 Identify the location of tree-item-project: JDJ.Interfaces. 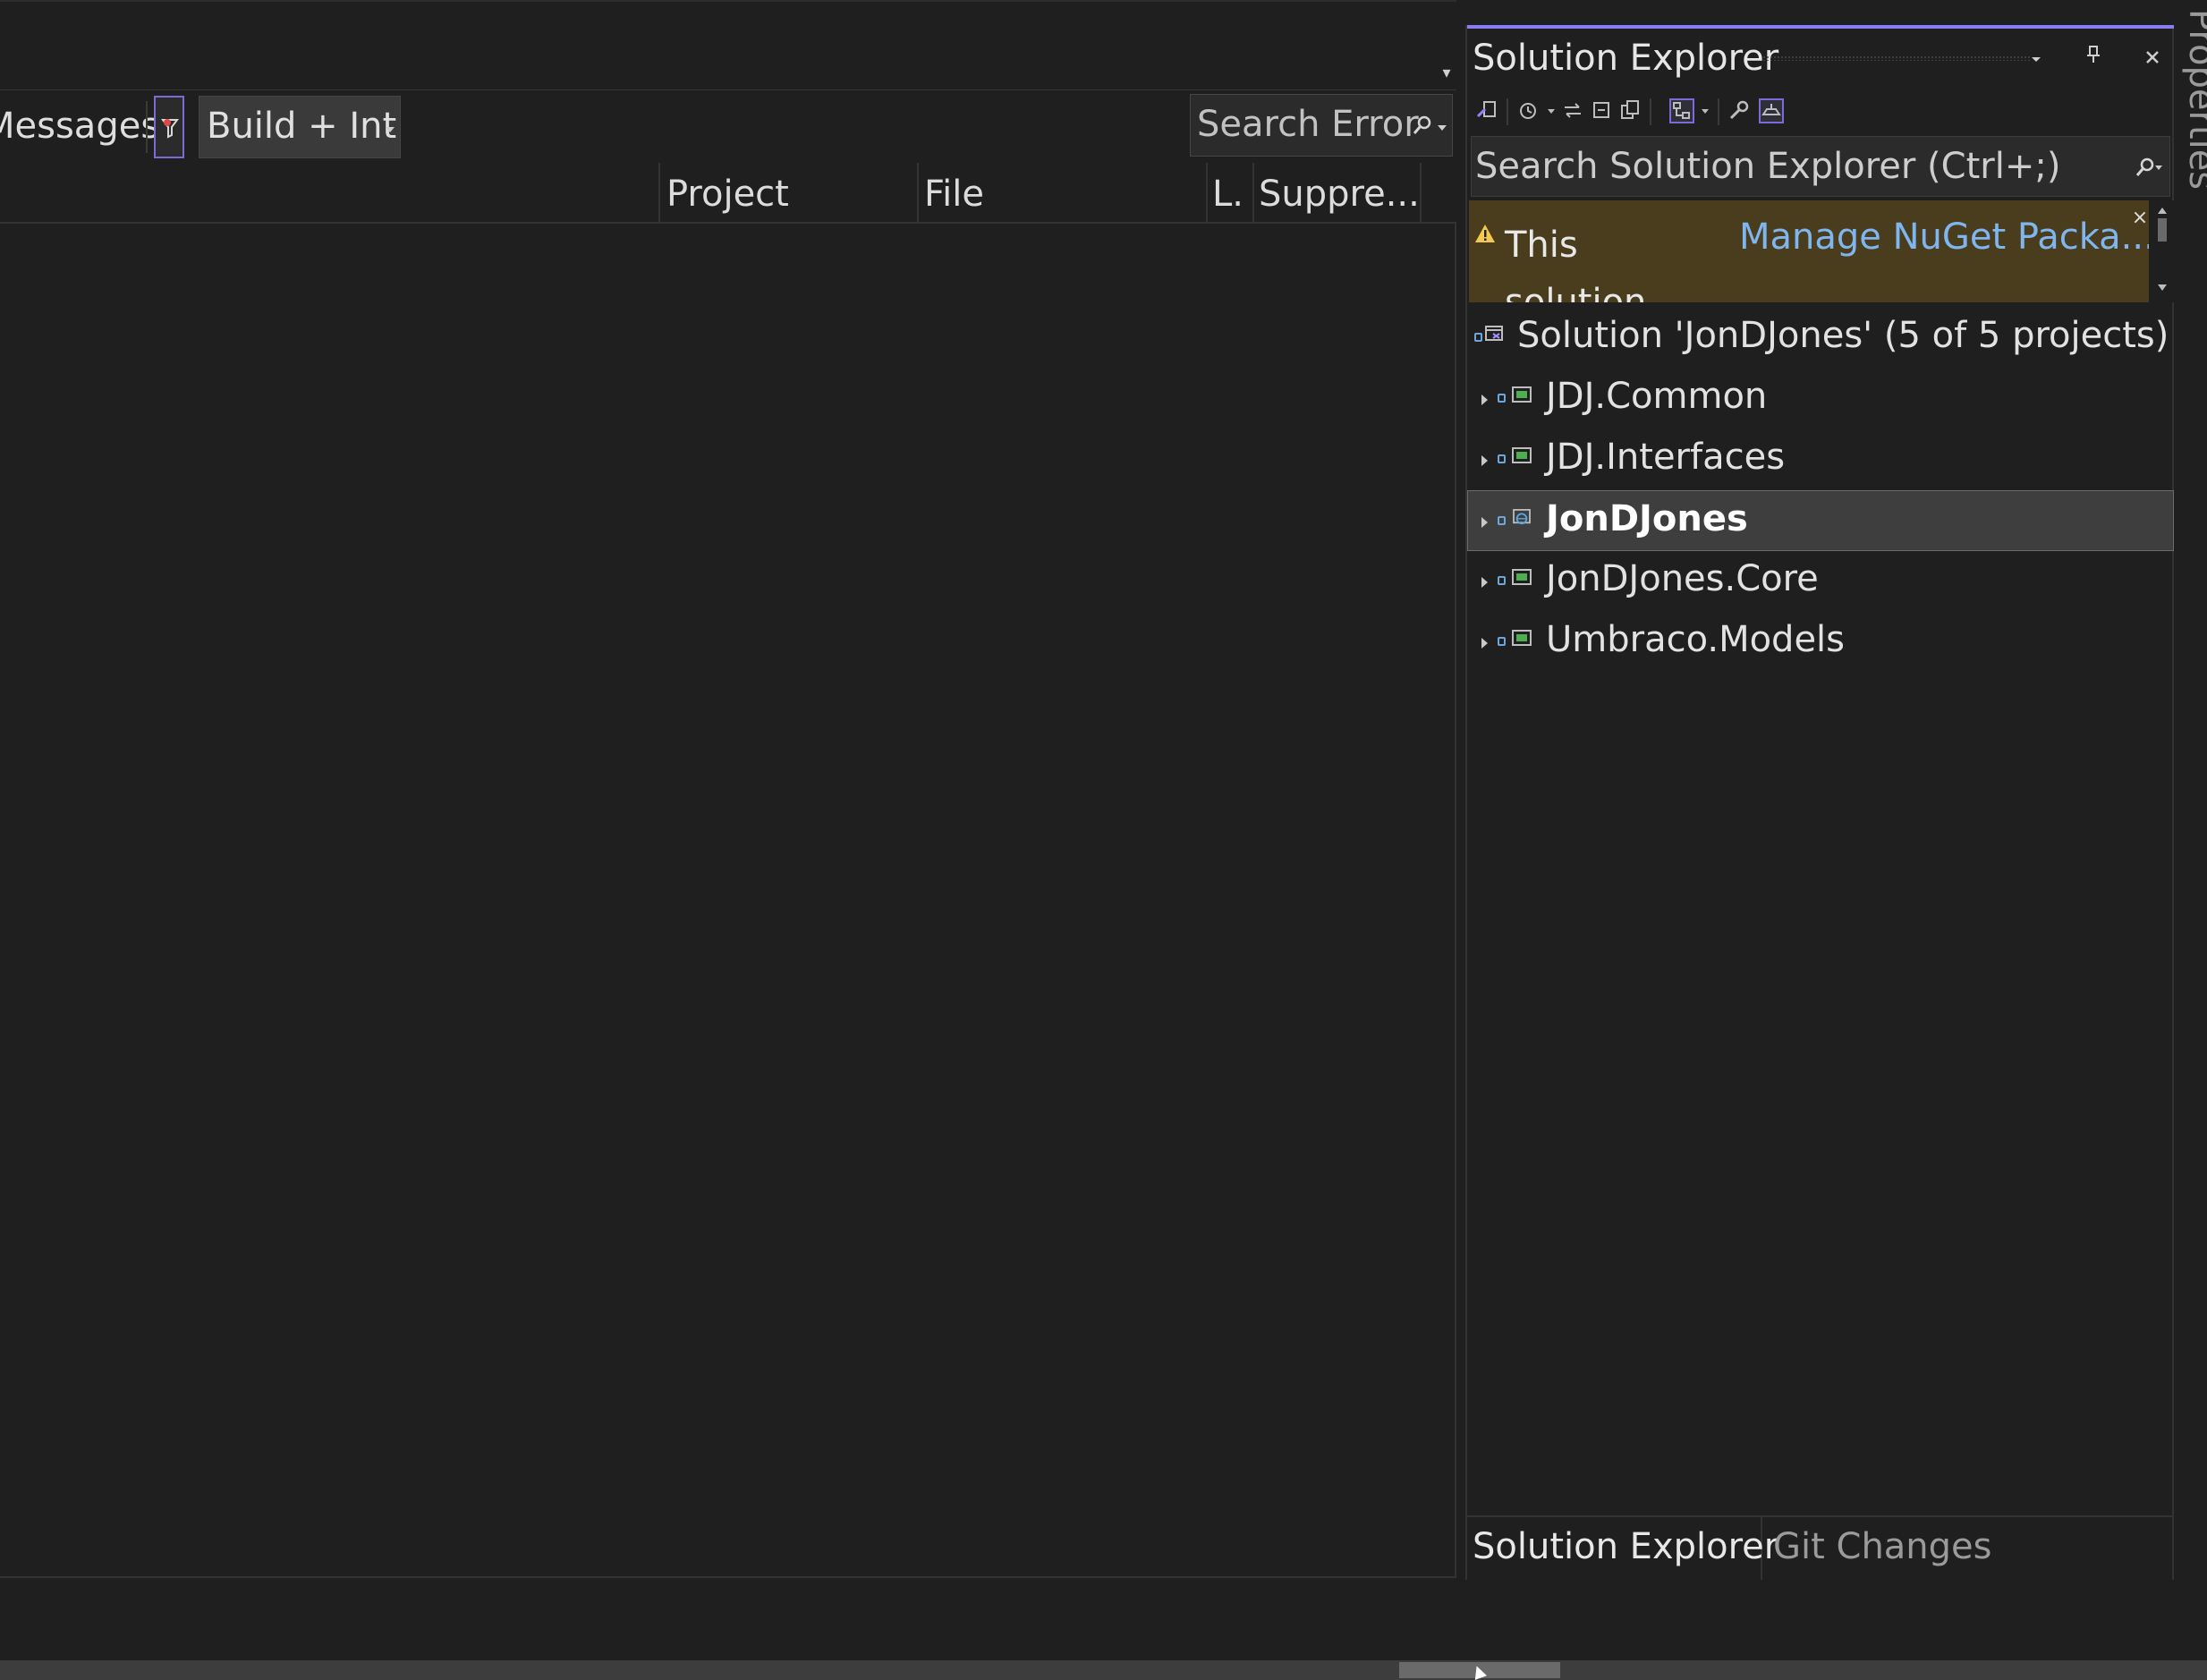
(1821, 459).